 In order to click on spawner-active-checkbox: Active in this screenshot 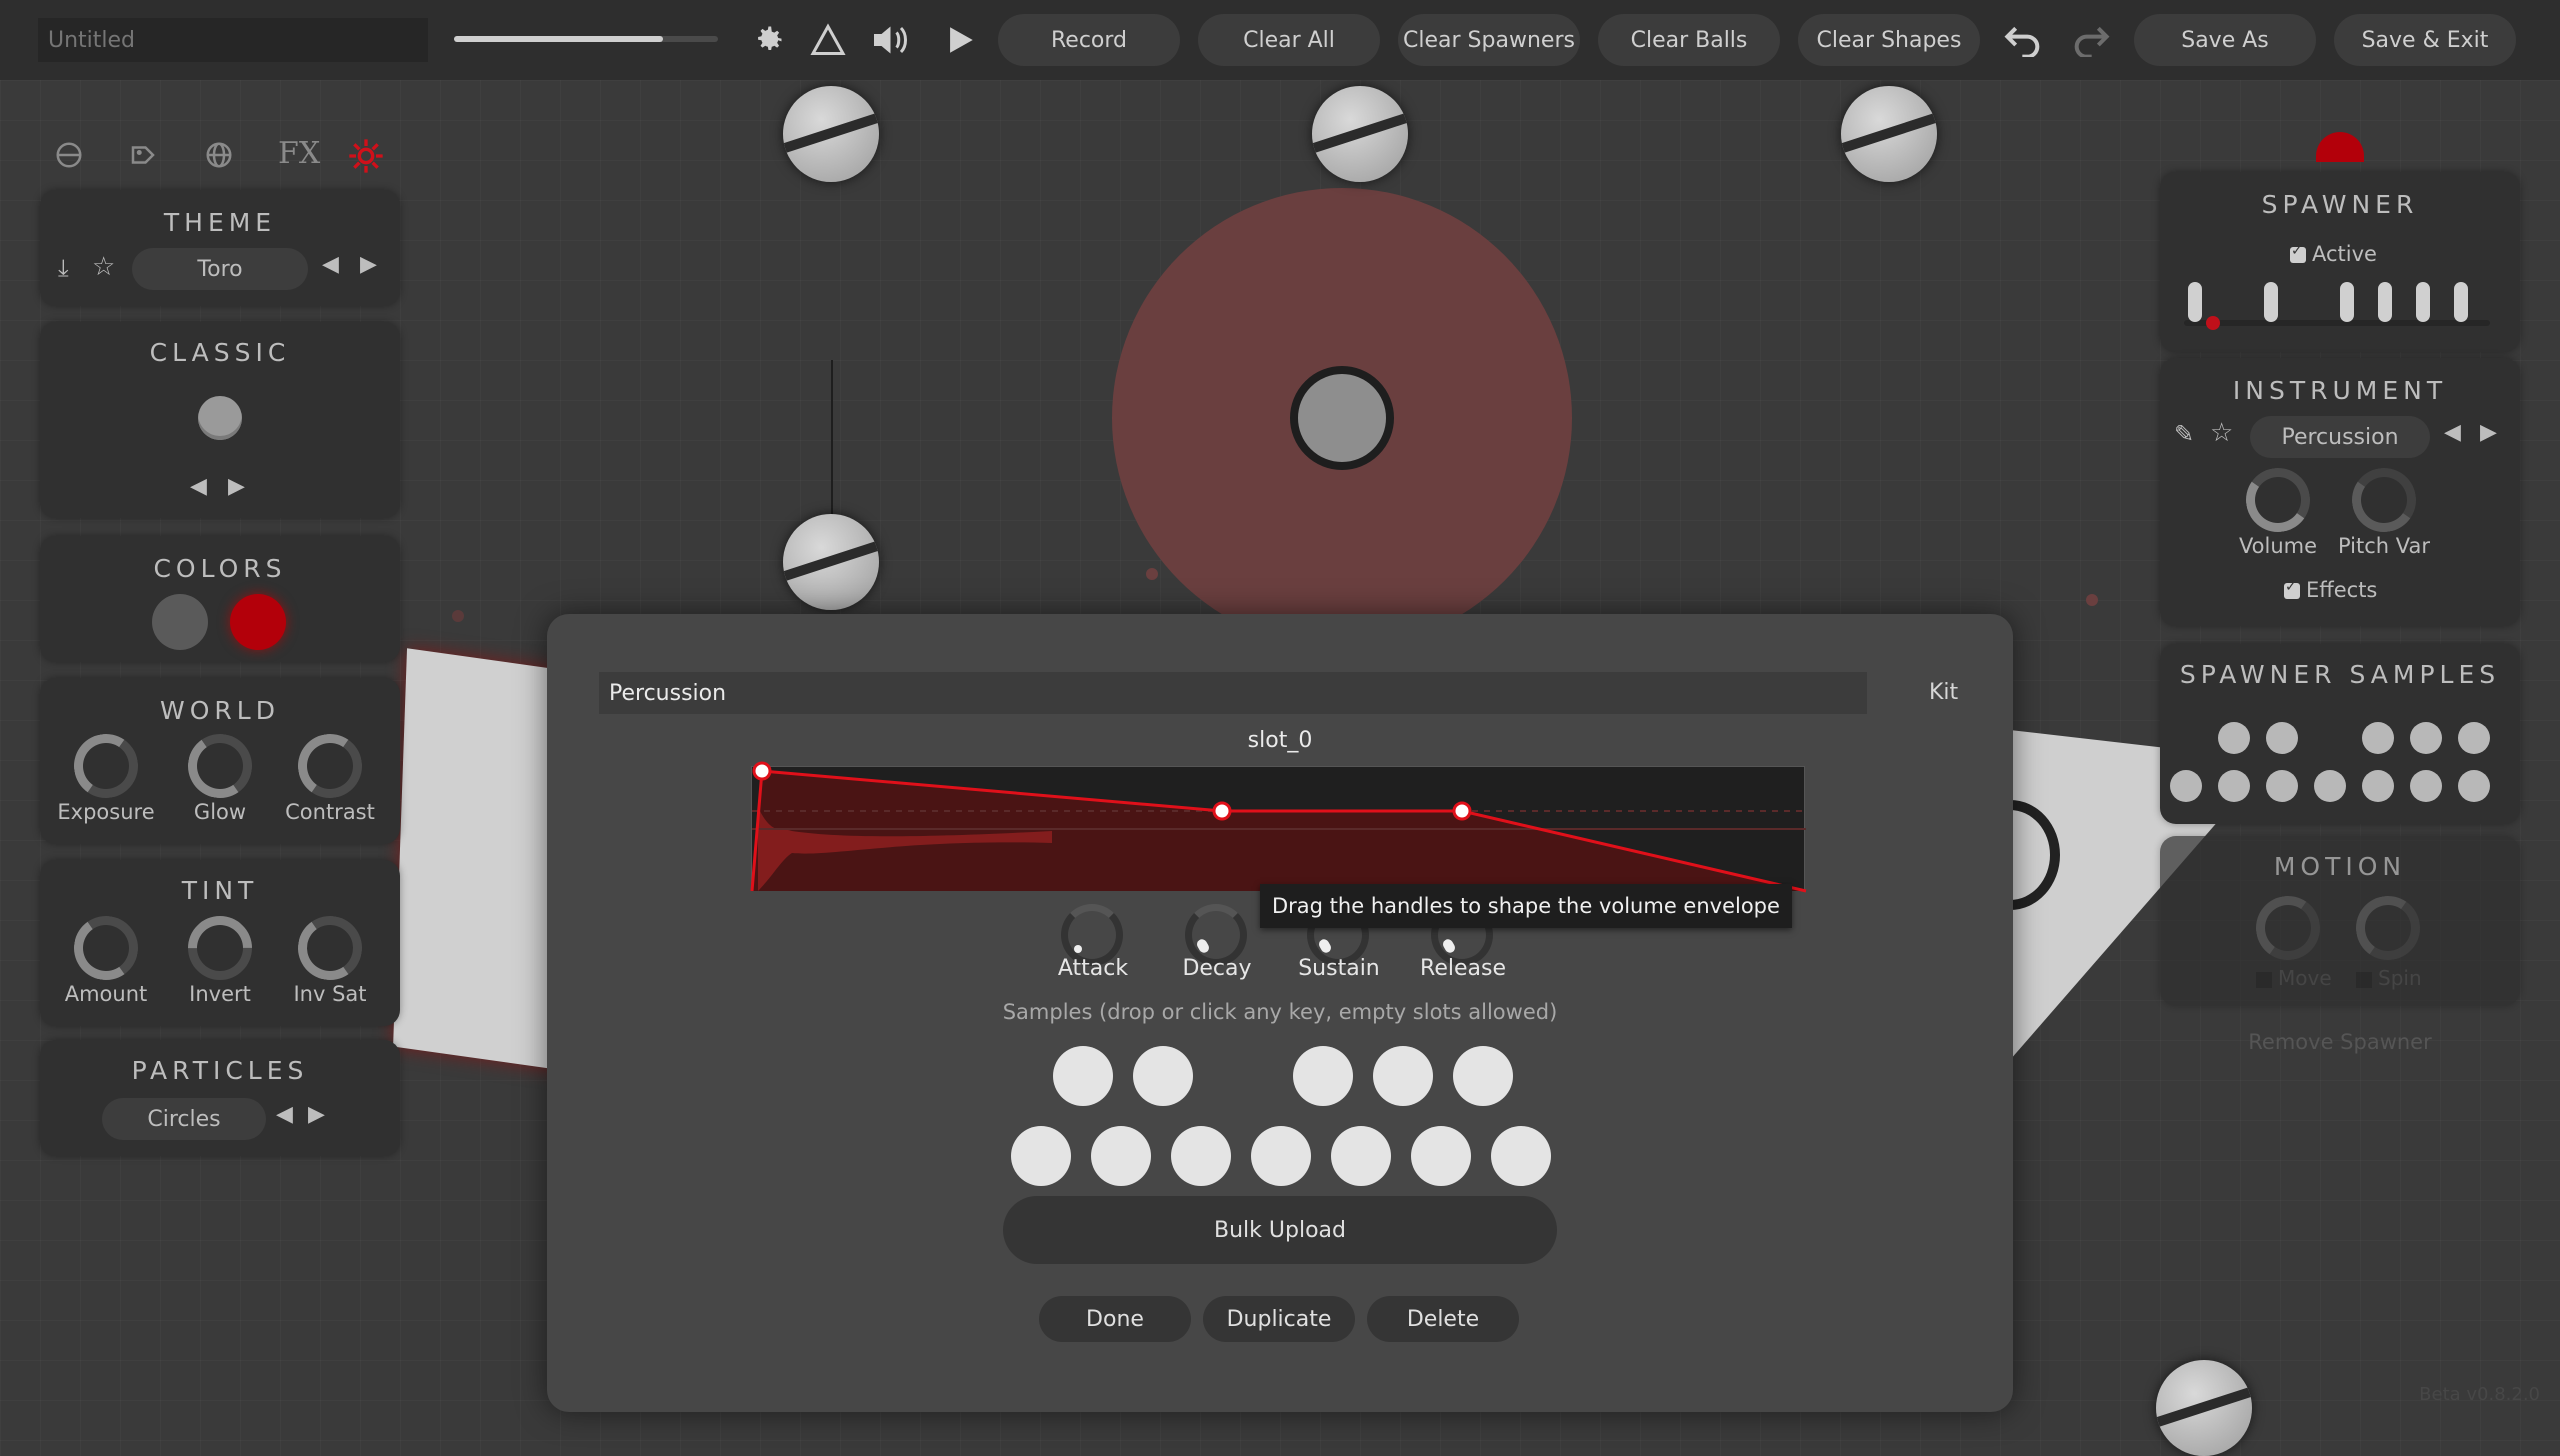, I will do `click(2333, 254)`.